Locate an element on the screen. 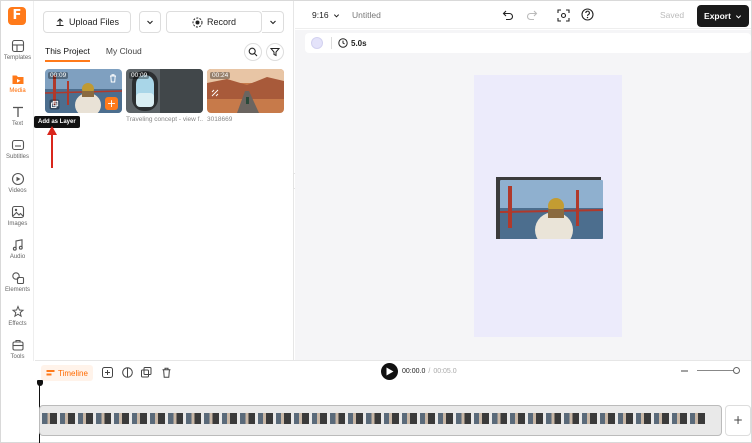  sidebar-item-label: Images is located at coordinates (17, 224).